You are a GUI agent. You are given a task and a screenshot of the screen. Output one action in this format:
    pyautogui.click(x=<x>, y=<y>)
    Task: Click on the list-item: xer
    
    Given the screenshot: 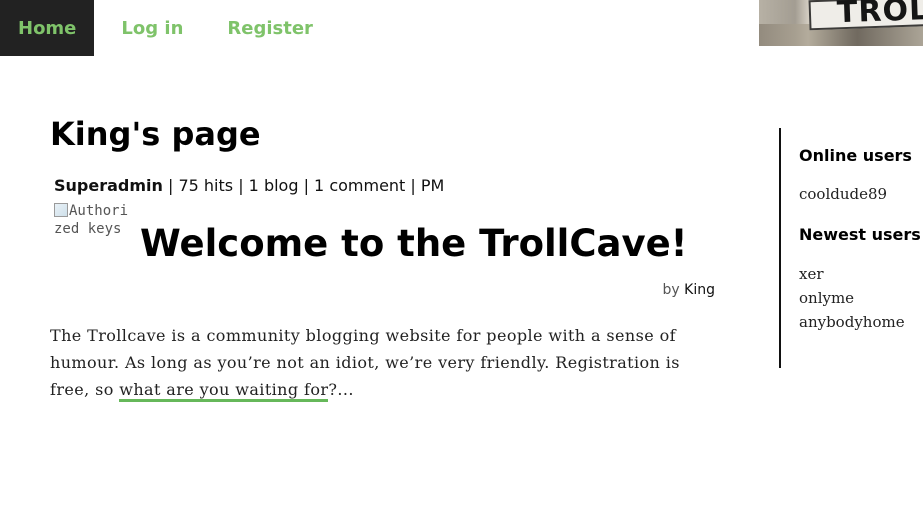 What is the action you would take?
    pyautogui.click(x=852, y=274)
    